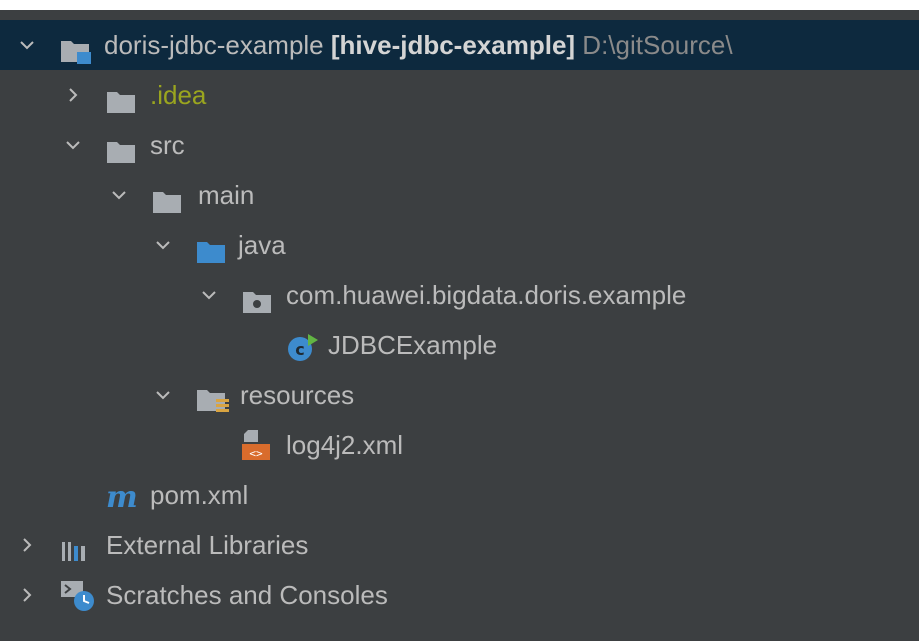 Image resolution: width=919 pixels, height=641 pixels. I want to click on java-class-icon: c, so click(302, 345).